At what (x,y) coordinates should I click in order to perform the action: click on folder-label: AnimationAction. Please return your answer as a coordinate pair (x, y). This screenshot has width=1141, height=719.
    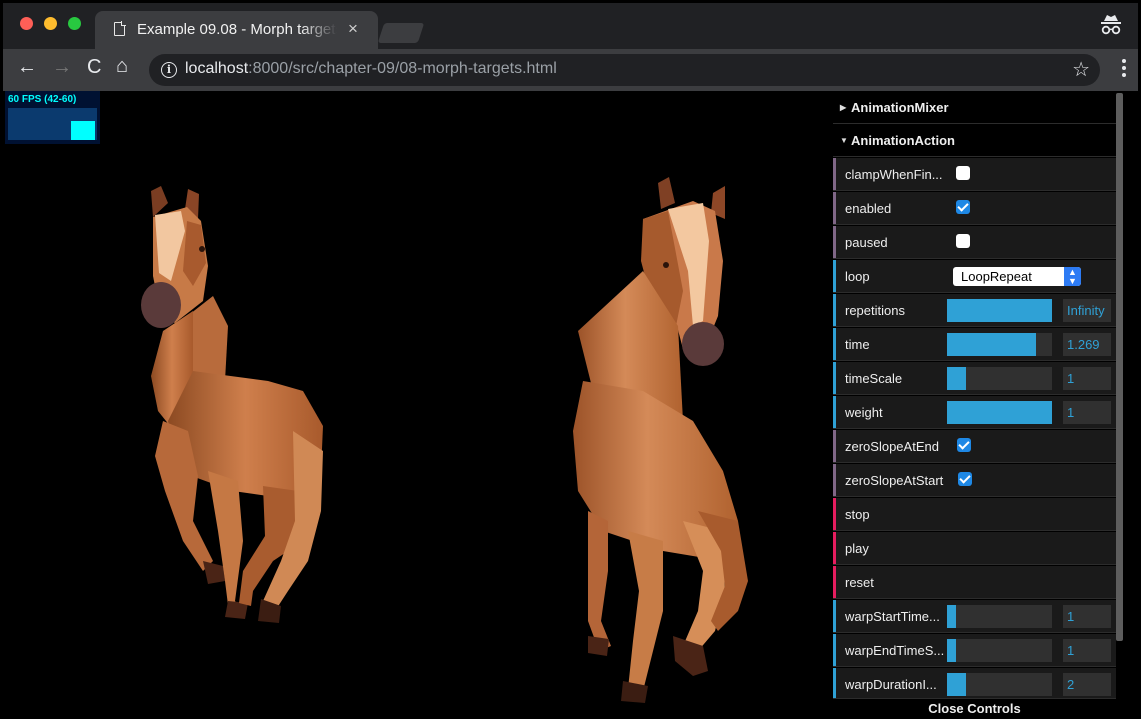
    Looking at the image, I should click on (903, 140).